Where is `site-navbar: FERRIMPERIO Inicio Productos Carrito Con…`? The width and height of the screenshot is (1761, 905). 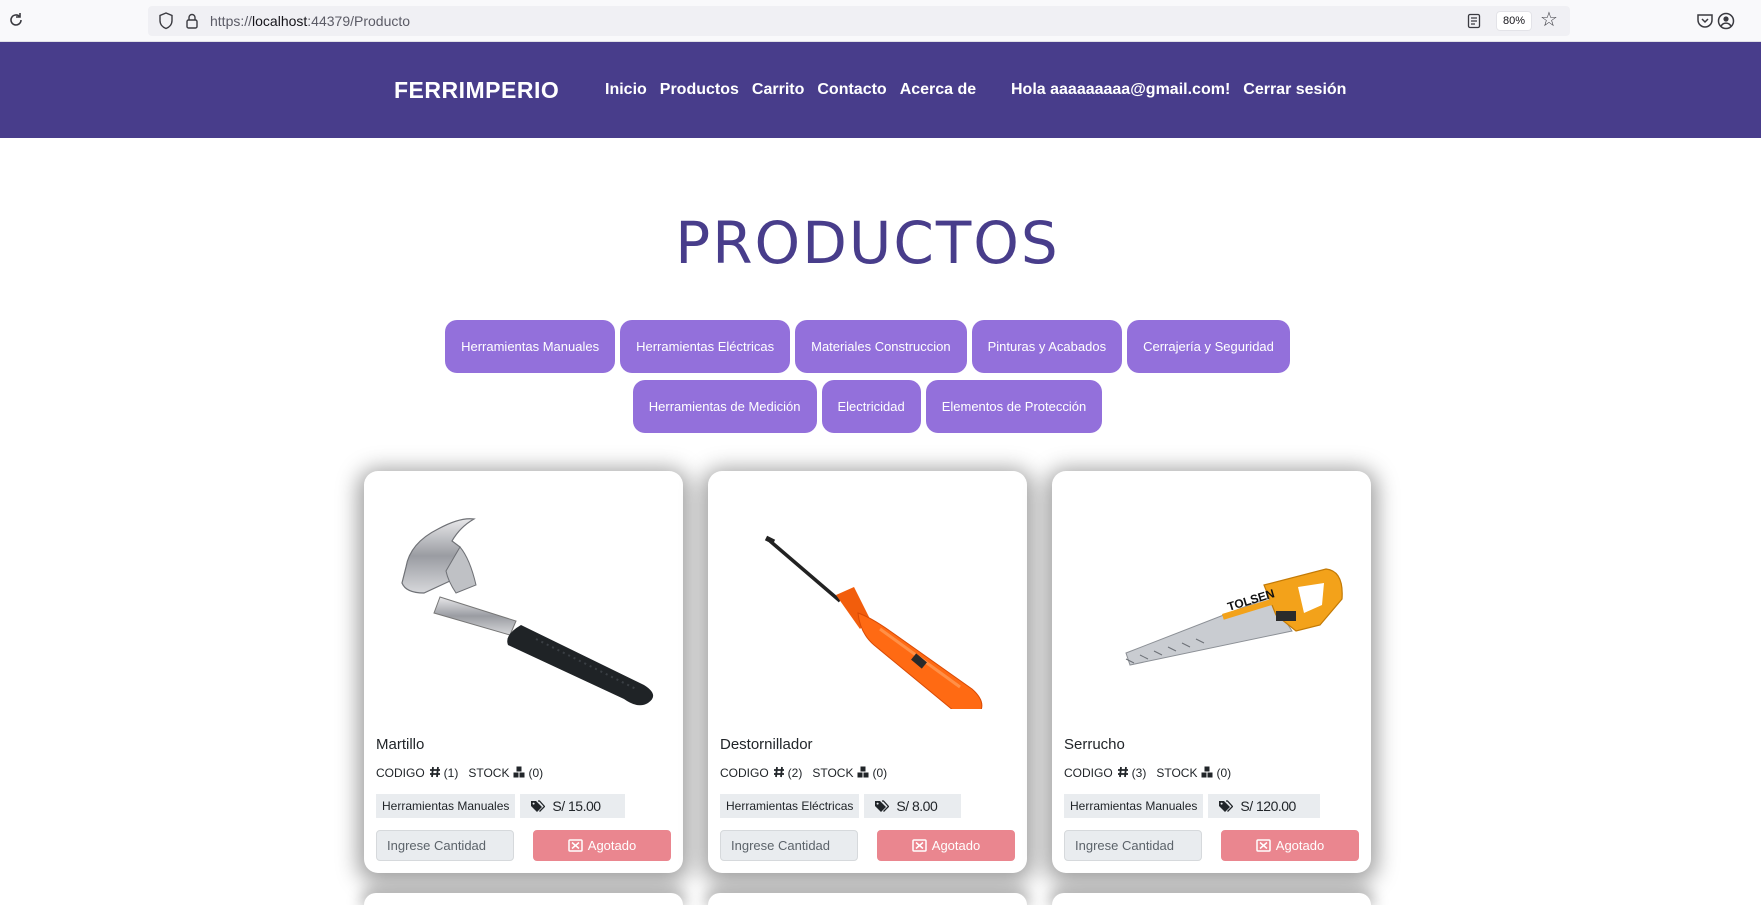 site-navbar: FERRIMPERIO Inicio Productos Carrito Con… is located at coordinates (880, 90).